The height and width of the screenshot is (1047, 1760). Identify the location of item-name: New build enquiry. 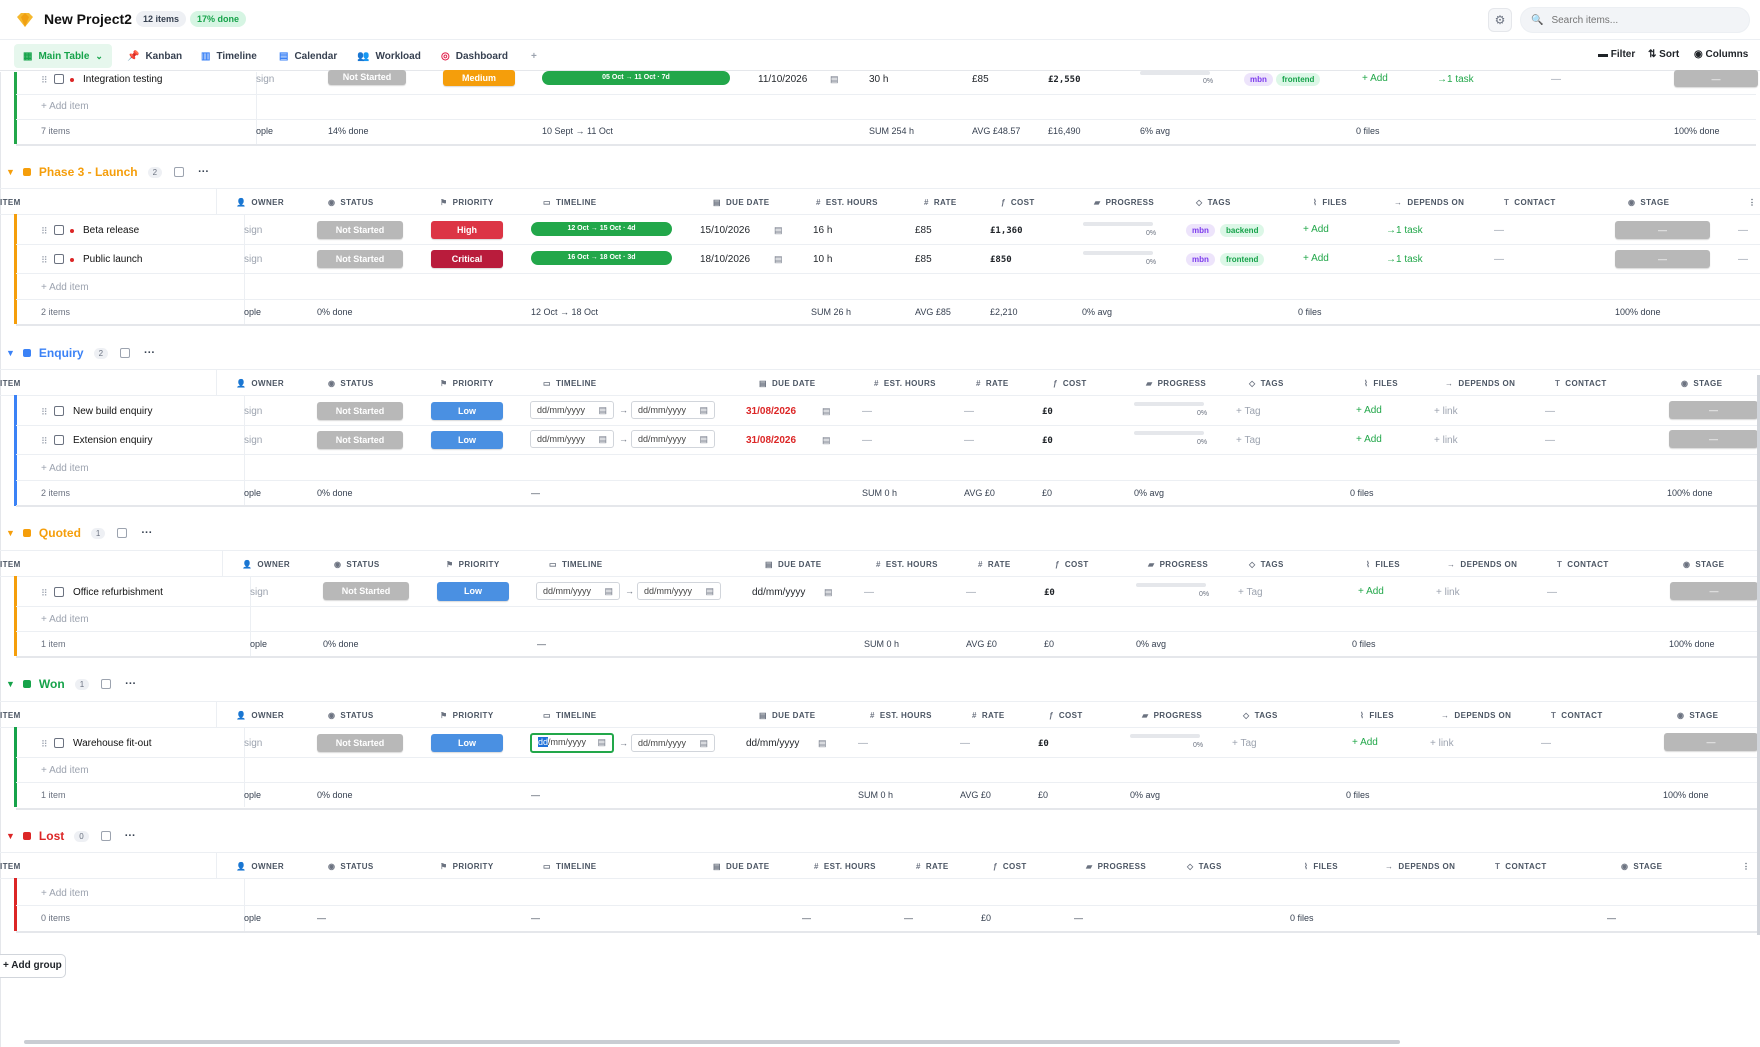
(113, 411).